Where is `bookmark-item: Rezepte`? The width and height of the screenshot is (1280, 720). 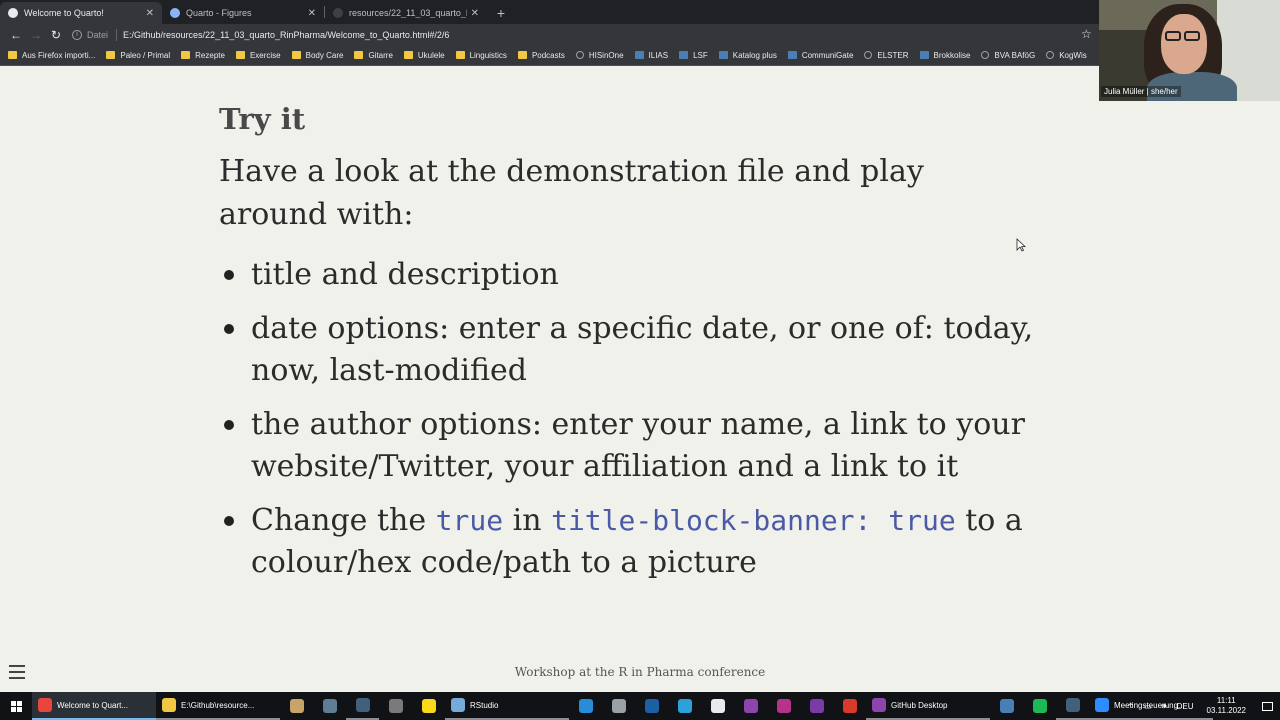 bookmark-item: Rezepte is located at coordinates (203, 55).